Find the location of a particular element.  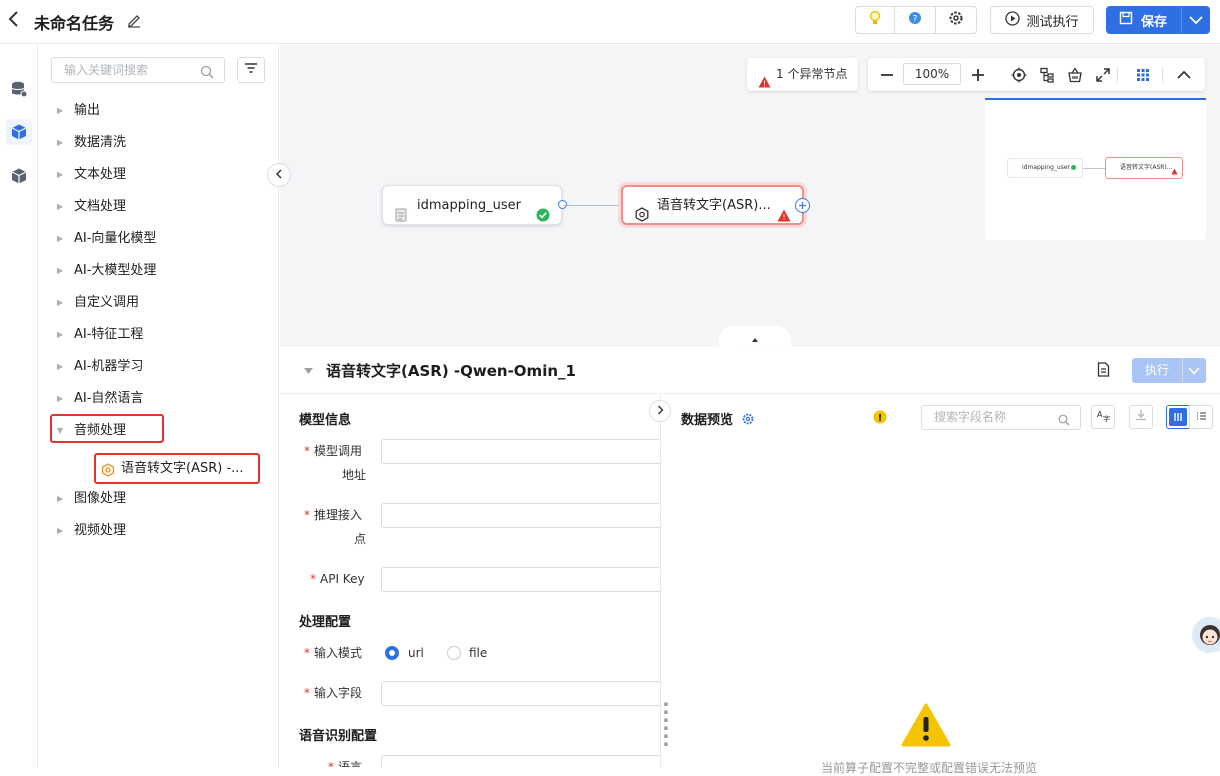

tip-button is located at coordinates (875, 20).